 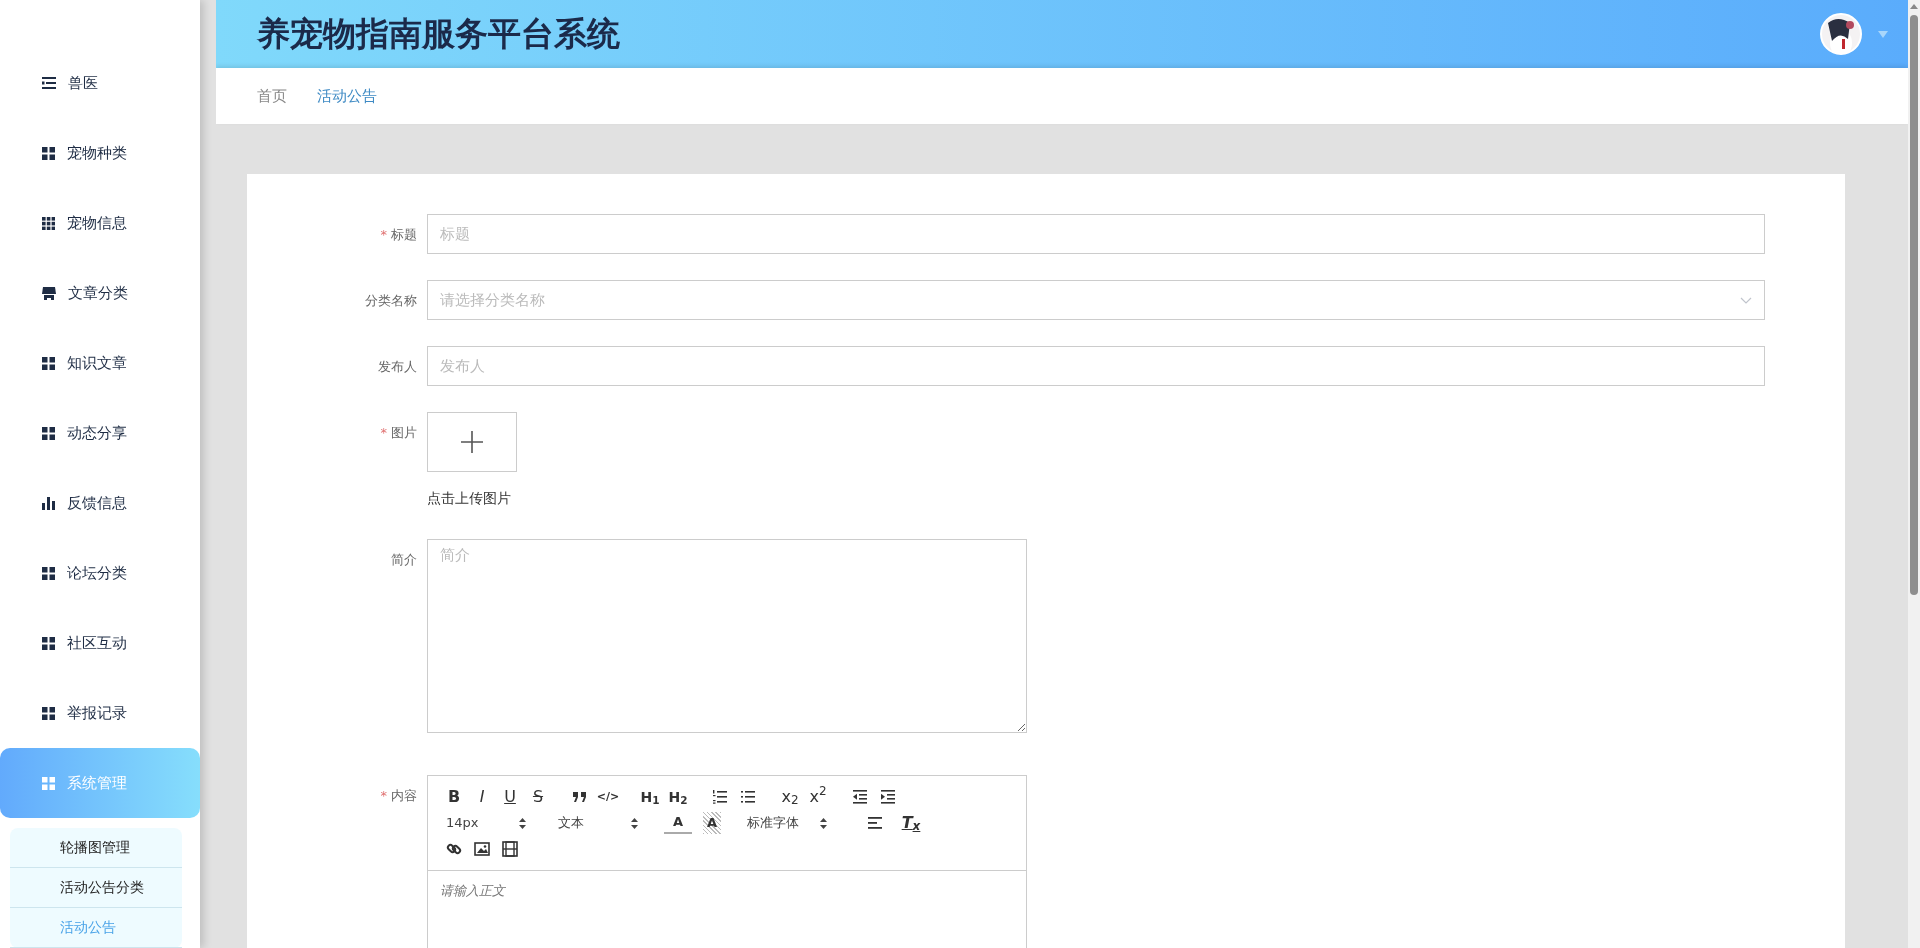 I want to click on underline-button: U, so click(x=510, y=797).